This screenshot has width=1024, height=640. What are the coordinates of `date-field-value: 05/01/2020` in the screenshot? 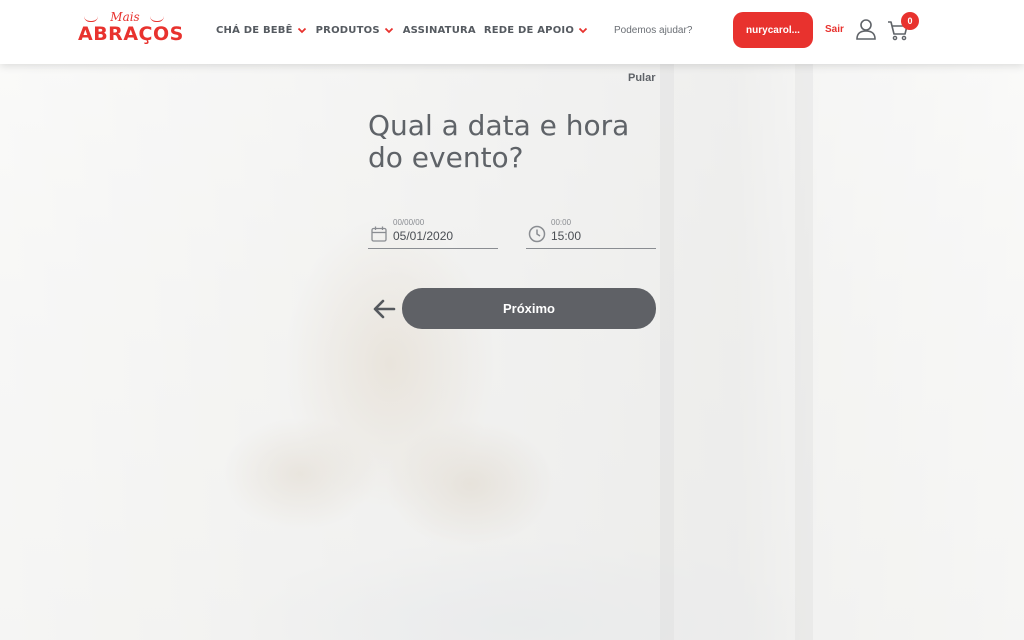 It's located at (423, 236).